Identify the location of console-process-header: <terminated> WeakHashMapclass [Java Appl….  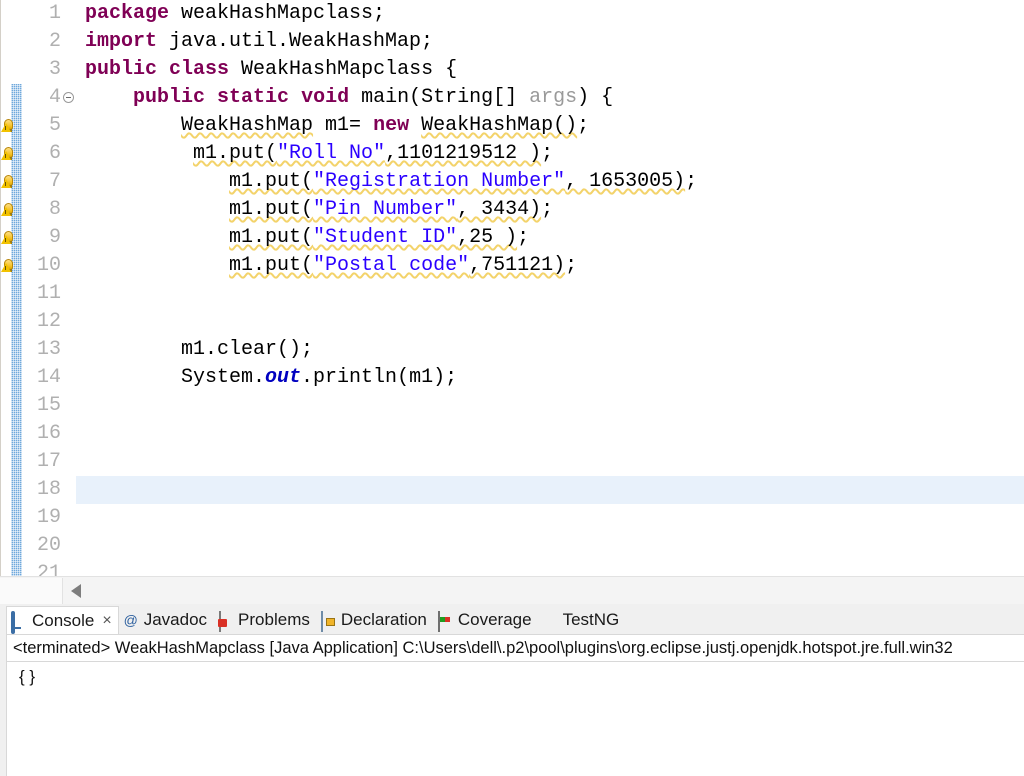
(515, 648).